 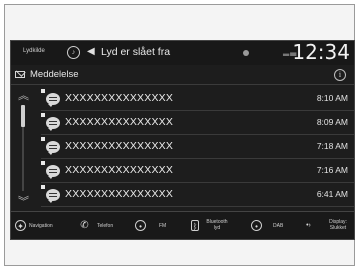 I want to click on nav-navigation-button: ✦ Navigation, so click(x=45, y=226).